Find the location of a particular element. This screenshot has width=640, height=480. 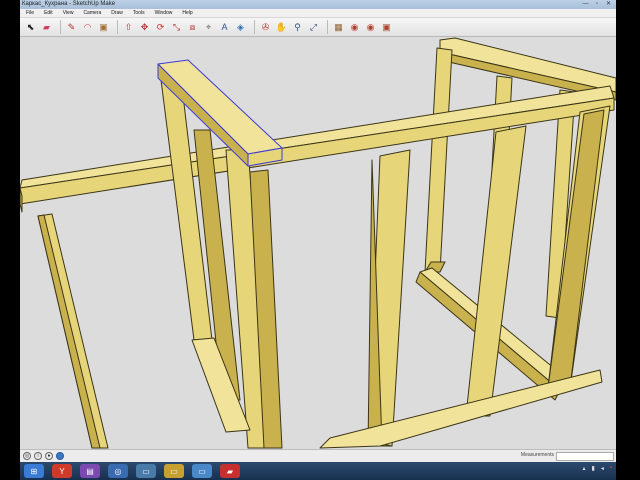

zoom-extents-tool: ⤢ is located at coordinates (313, 27).